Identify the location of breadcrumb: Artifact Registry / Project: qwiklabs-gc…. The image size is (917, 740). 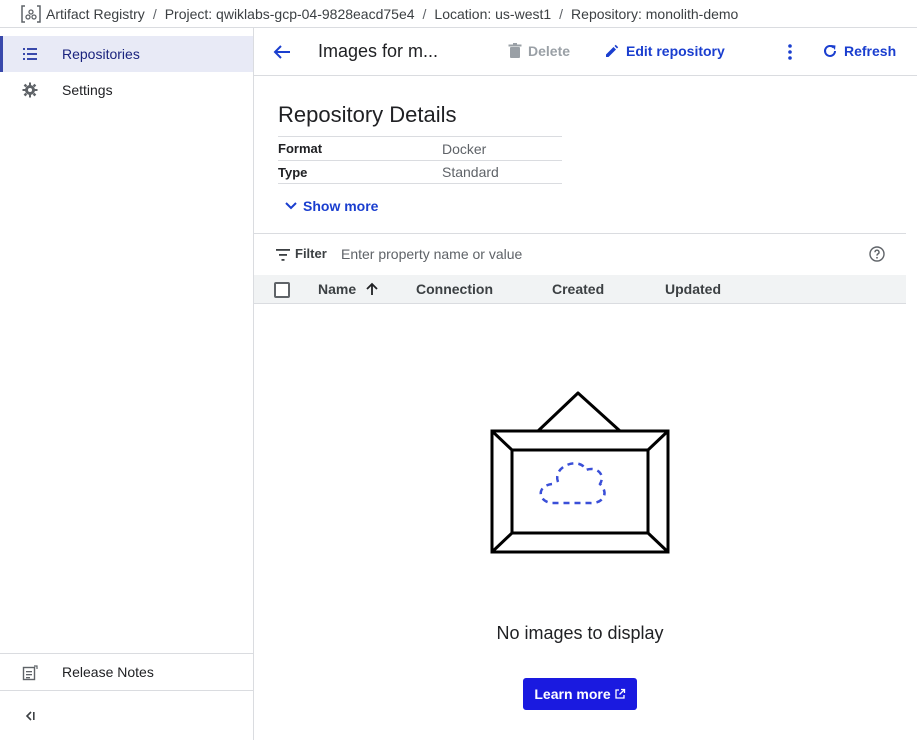
(458, 14).